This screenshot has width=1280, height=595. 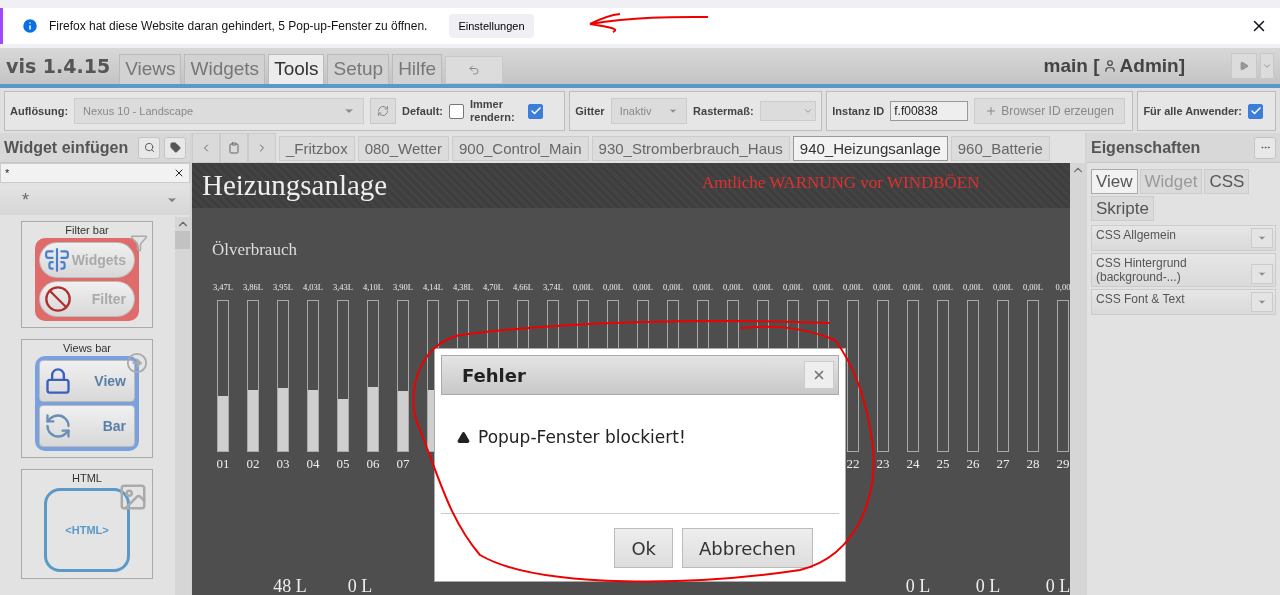 I want to click on meter-label: 06, so click(x=373, y=464).